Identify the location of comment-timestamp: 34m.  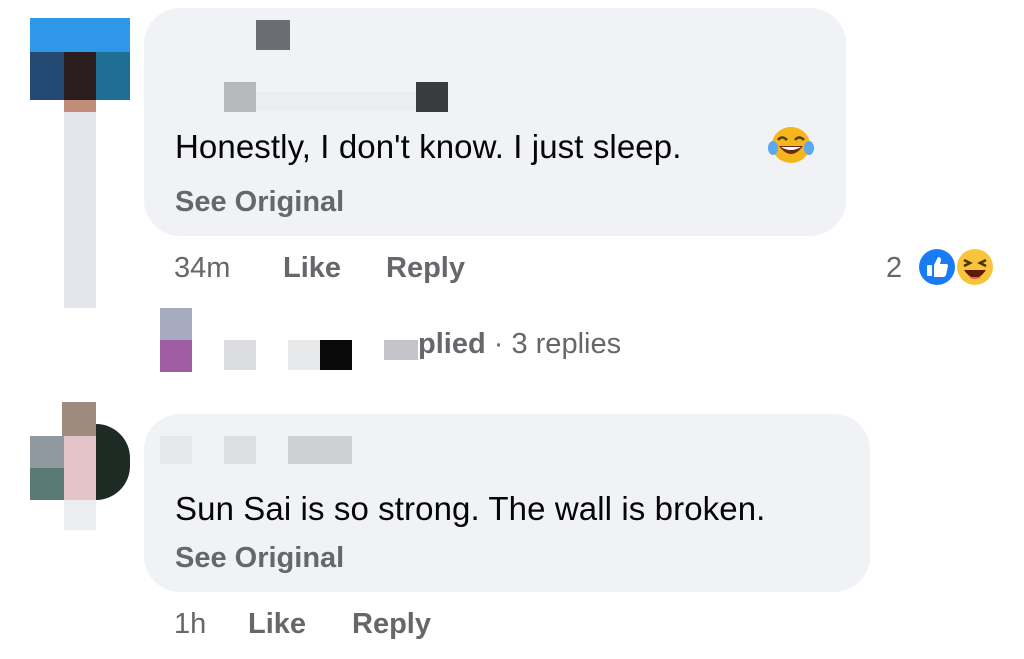
(202, 268).